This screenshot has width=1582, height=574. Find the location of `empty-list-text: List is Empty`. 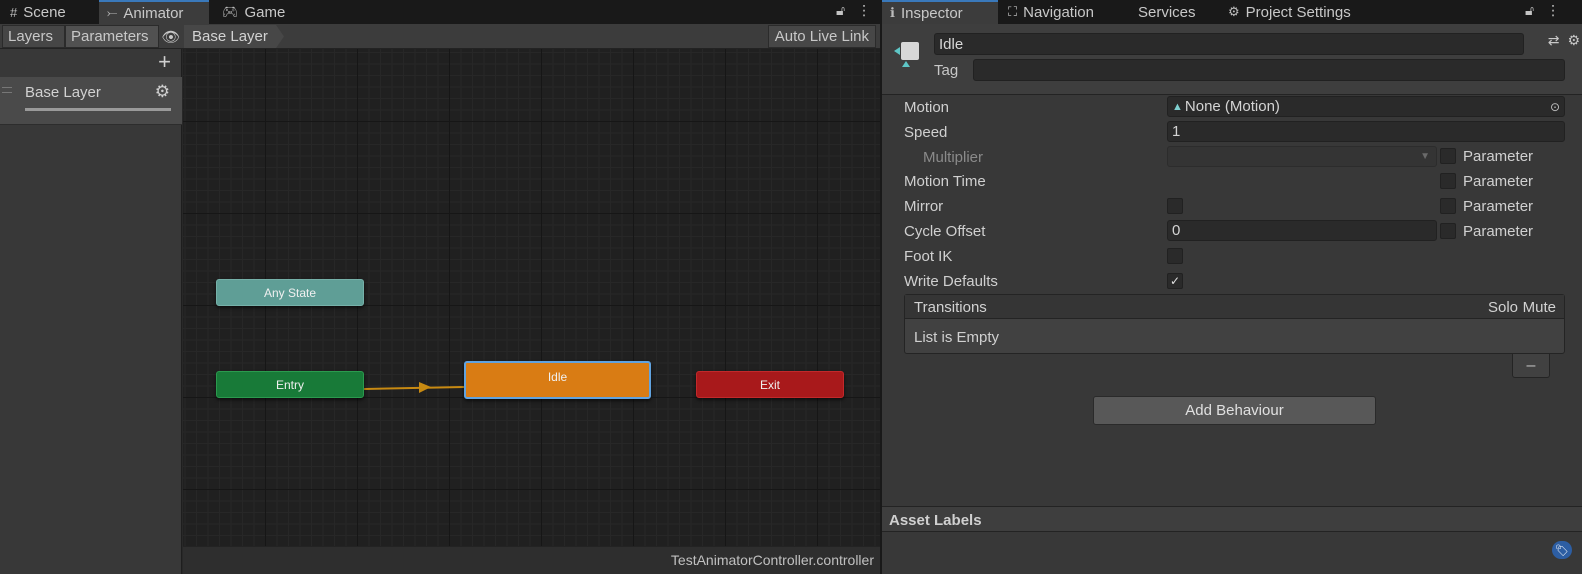

empty-list-text: List is Empty is located at coordinates (957, 337).